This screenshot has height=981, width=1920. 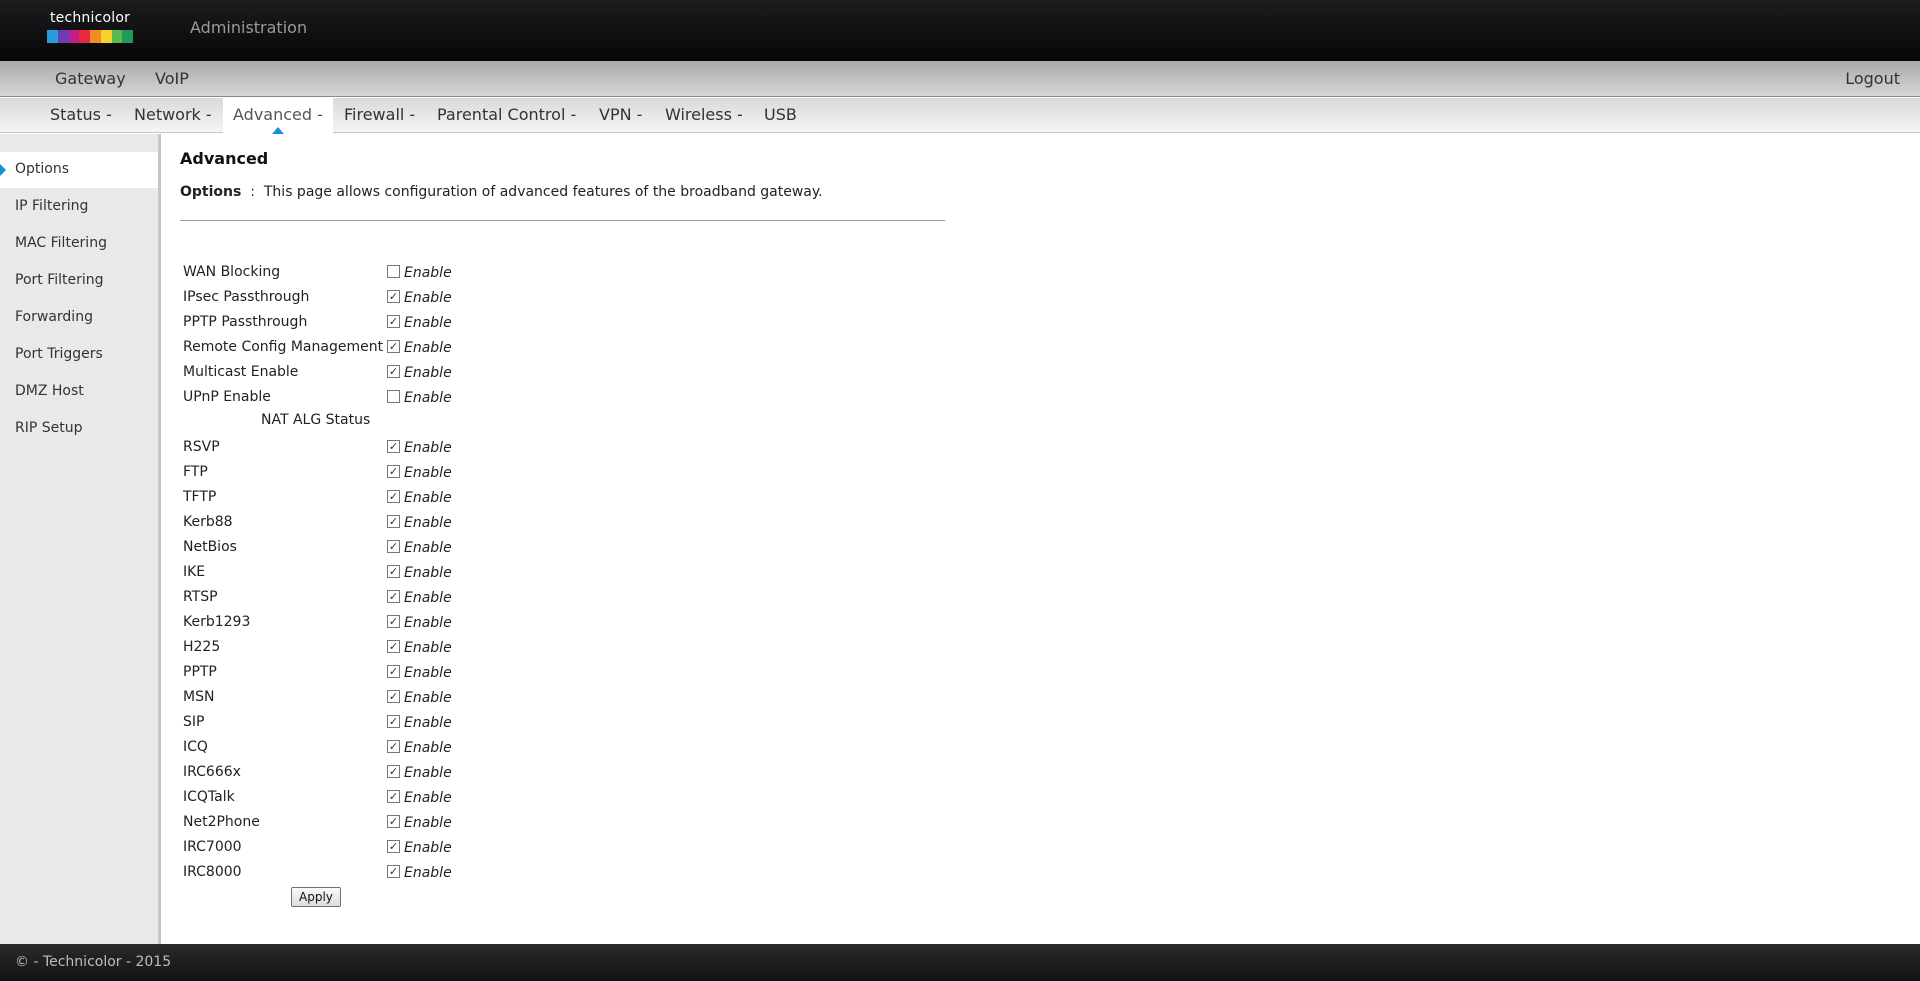 What do you see at coordinates (227, 397) in the screenshot?
I see `option-label: UPnP Enable` at bounding box center [227, 397].